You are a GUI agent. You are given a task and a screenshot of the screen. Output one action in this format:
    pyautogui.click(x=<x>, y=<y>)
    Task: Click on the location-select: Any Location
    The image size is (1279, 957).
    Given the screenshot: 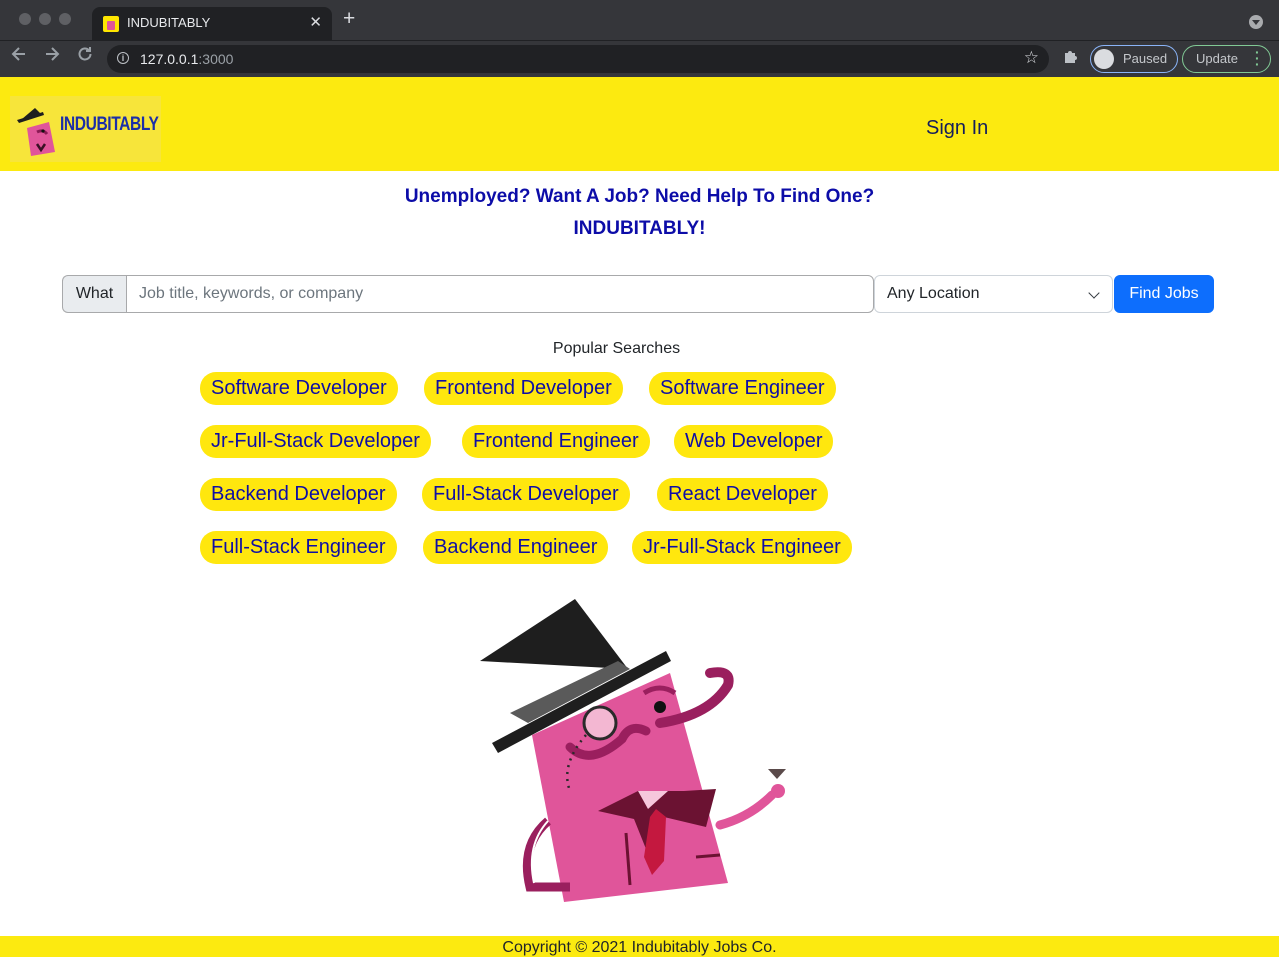 What is the action you would take?
    pyautogui.click(x=993, y=294)
    